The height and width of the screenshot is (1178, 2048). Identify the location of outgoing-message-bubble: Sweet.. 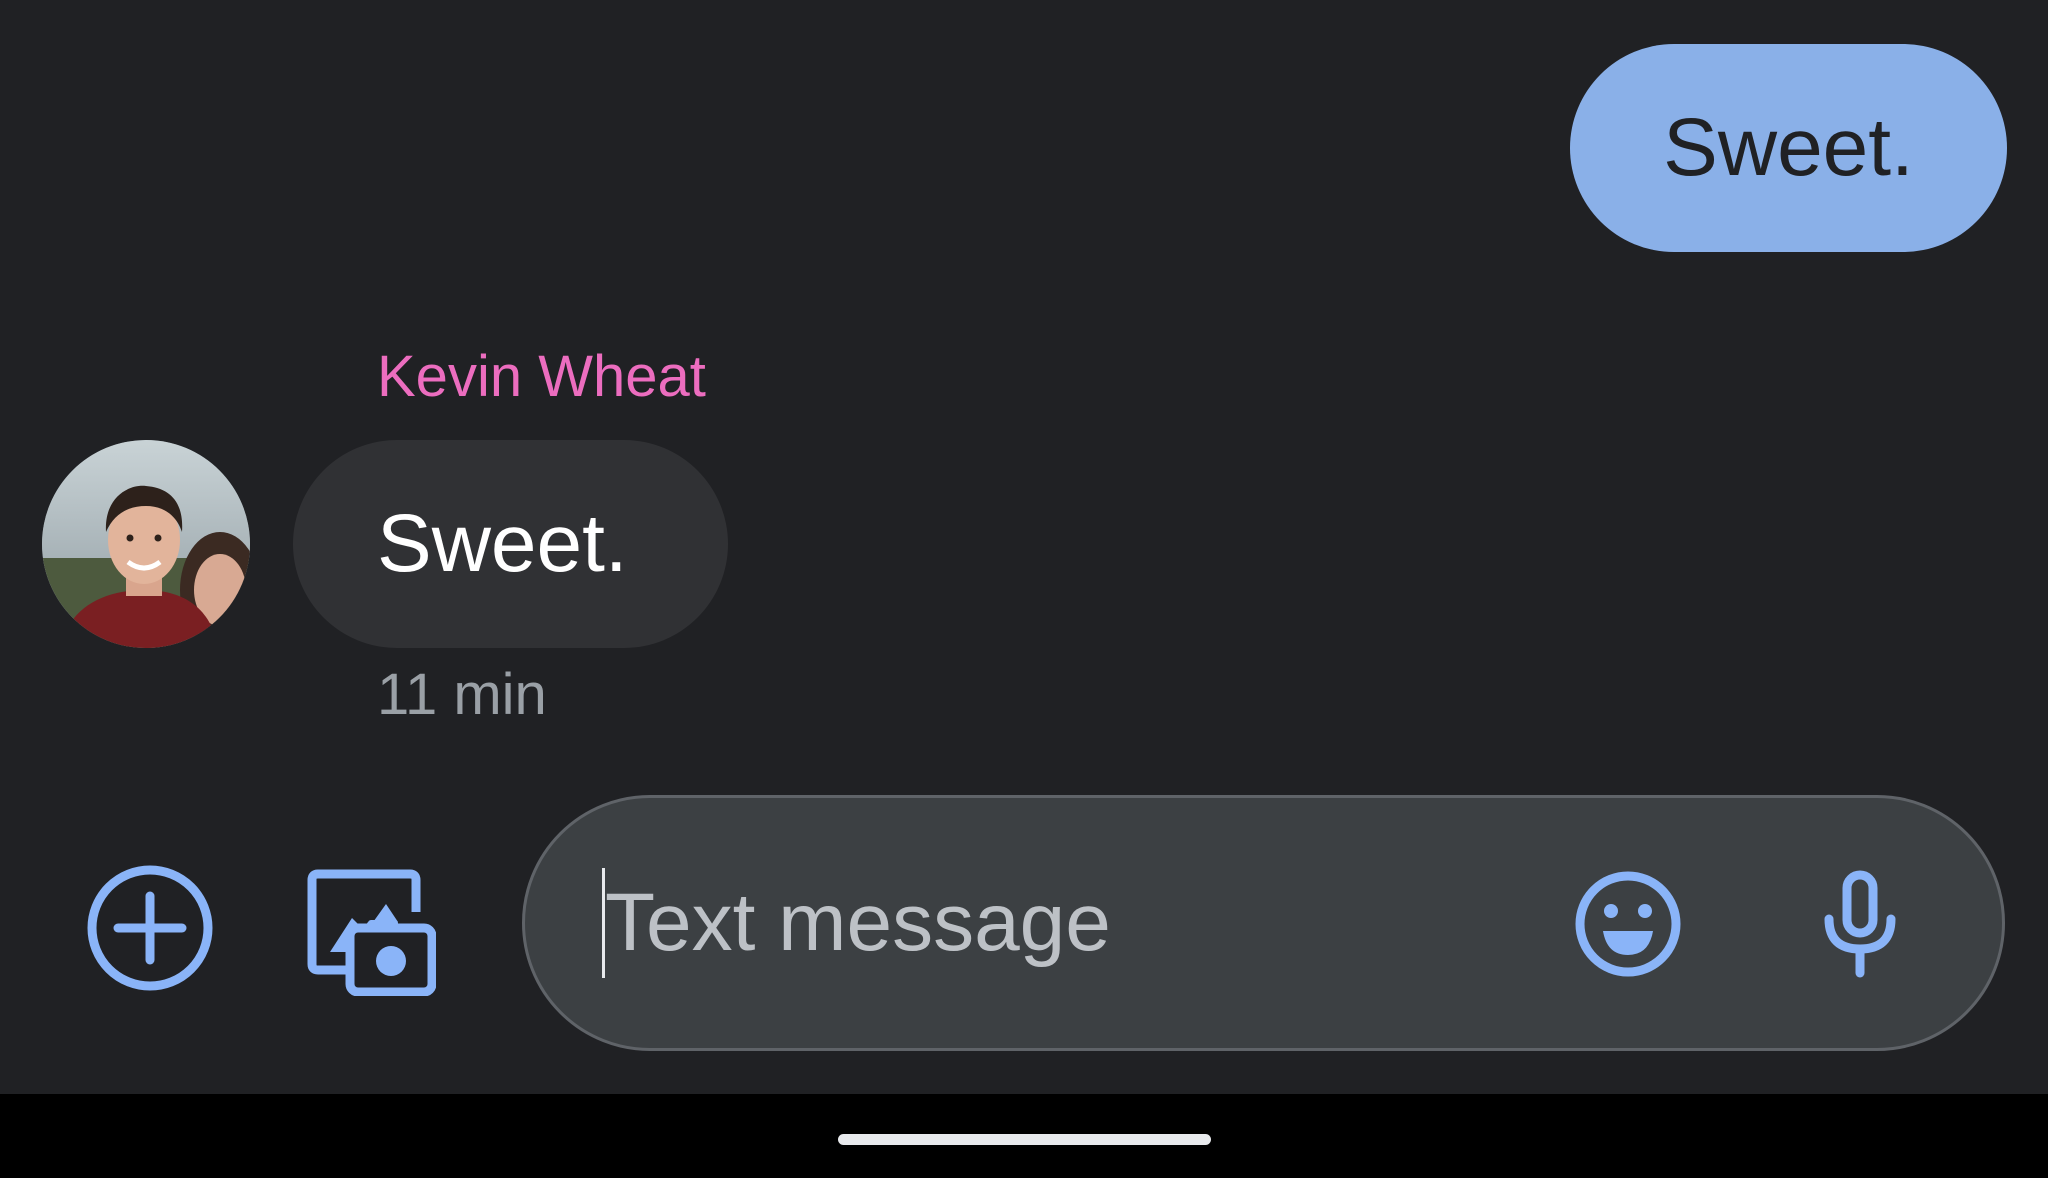
(1788, 148).